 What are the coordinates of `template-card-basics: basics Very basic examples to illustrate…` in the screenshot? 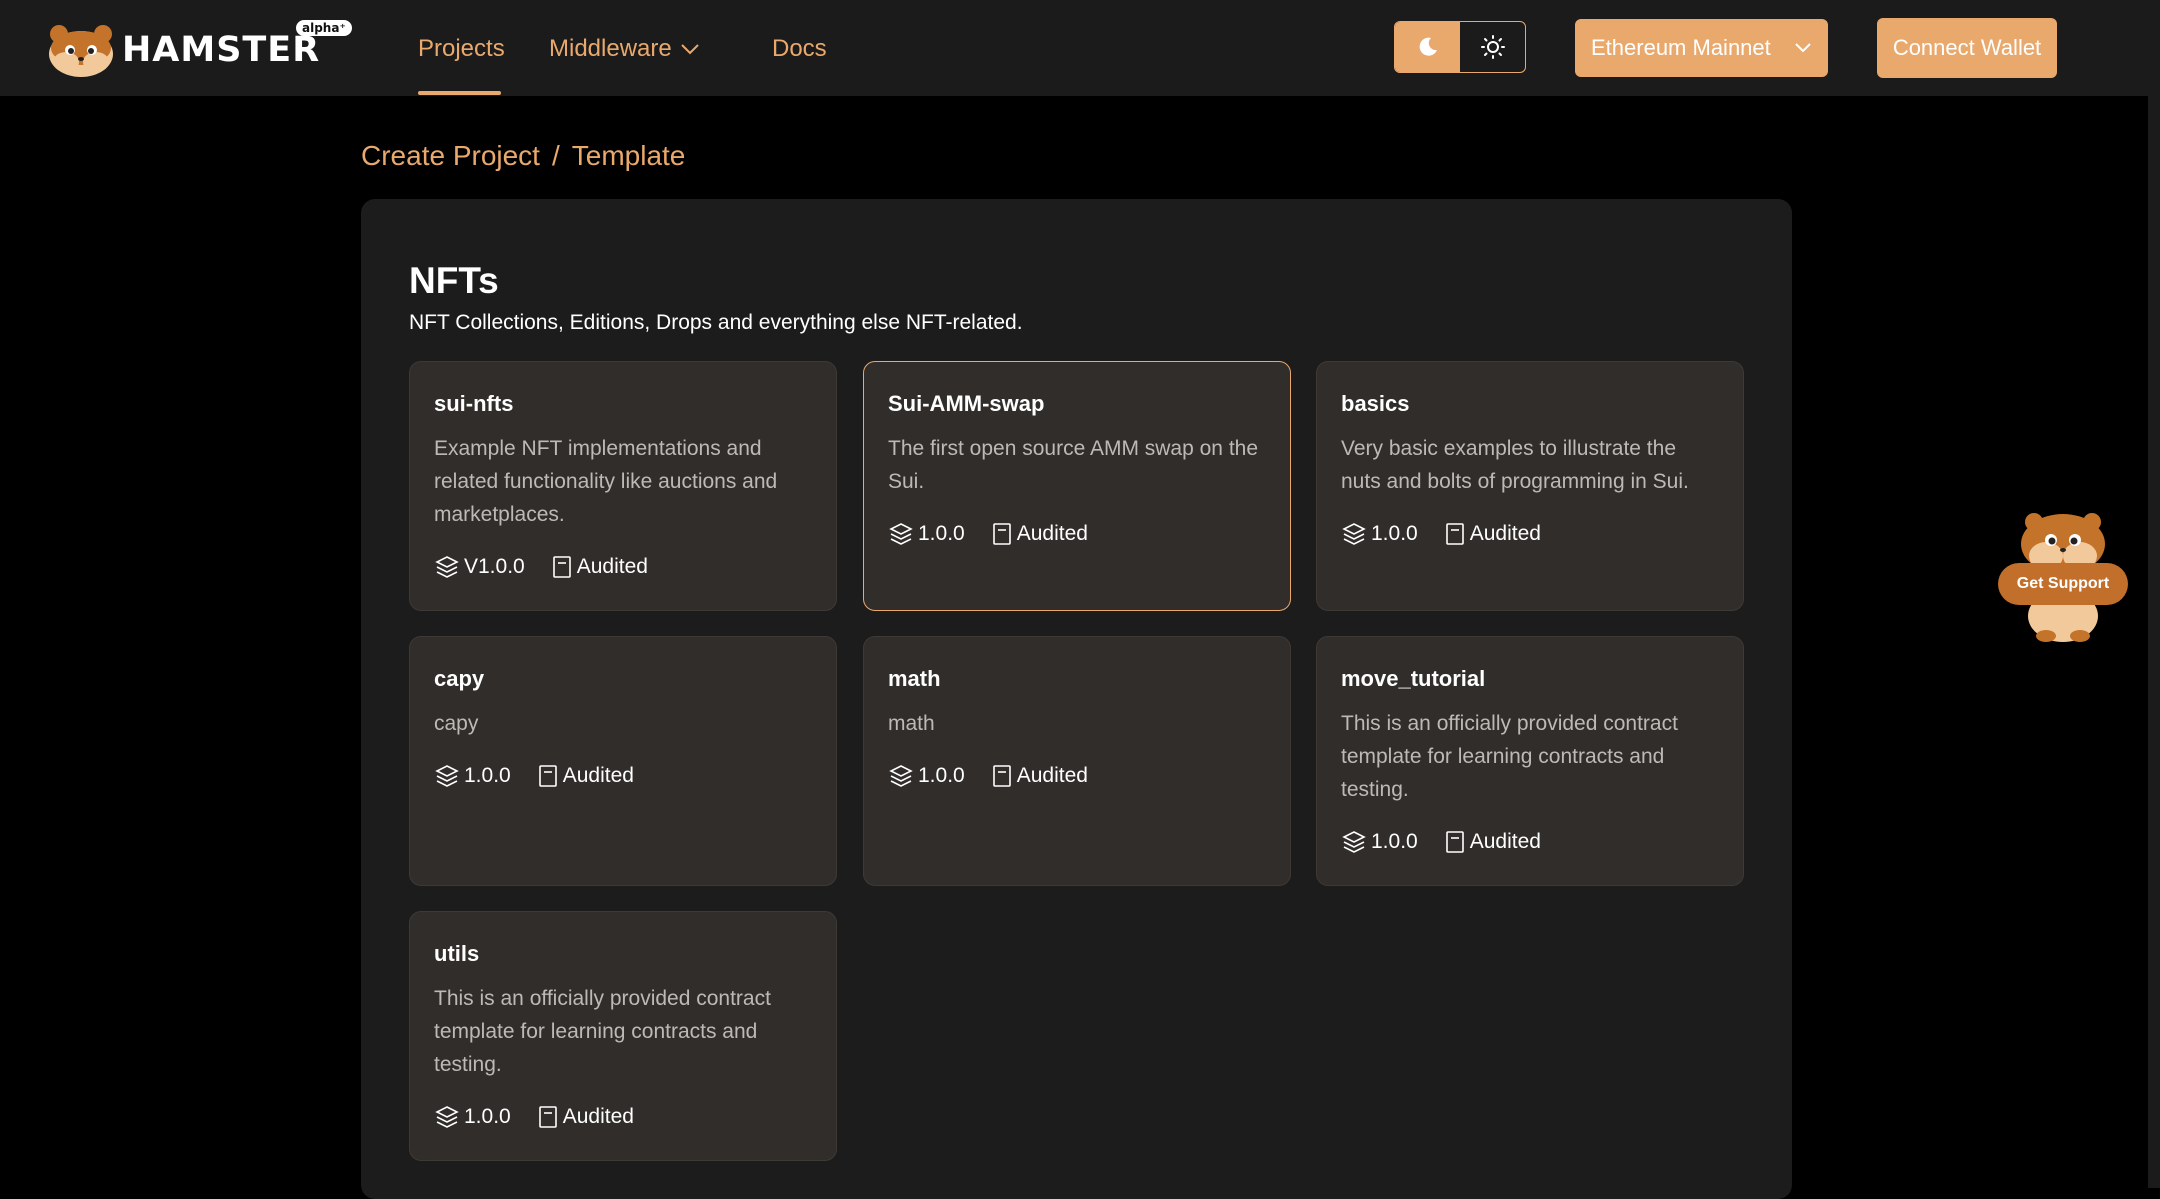 It's located at (1530, 486).